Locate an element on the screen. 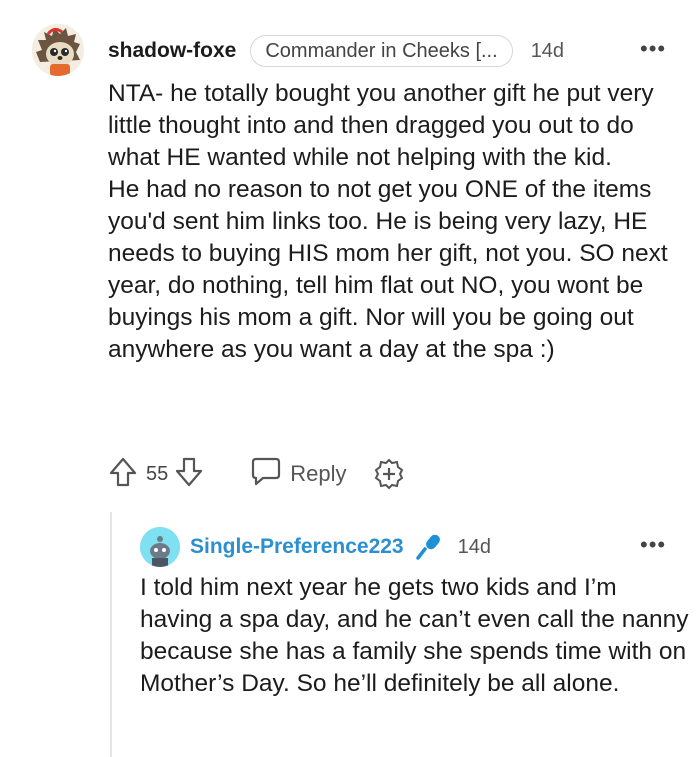 The image size is (700, 757). comment-timestamp: 14d is located at coordinates (547, 50).